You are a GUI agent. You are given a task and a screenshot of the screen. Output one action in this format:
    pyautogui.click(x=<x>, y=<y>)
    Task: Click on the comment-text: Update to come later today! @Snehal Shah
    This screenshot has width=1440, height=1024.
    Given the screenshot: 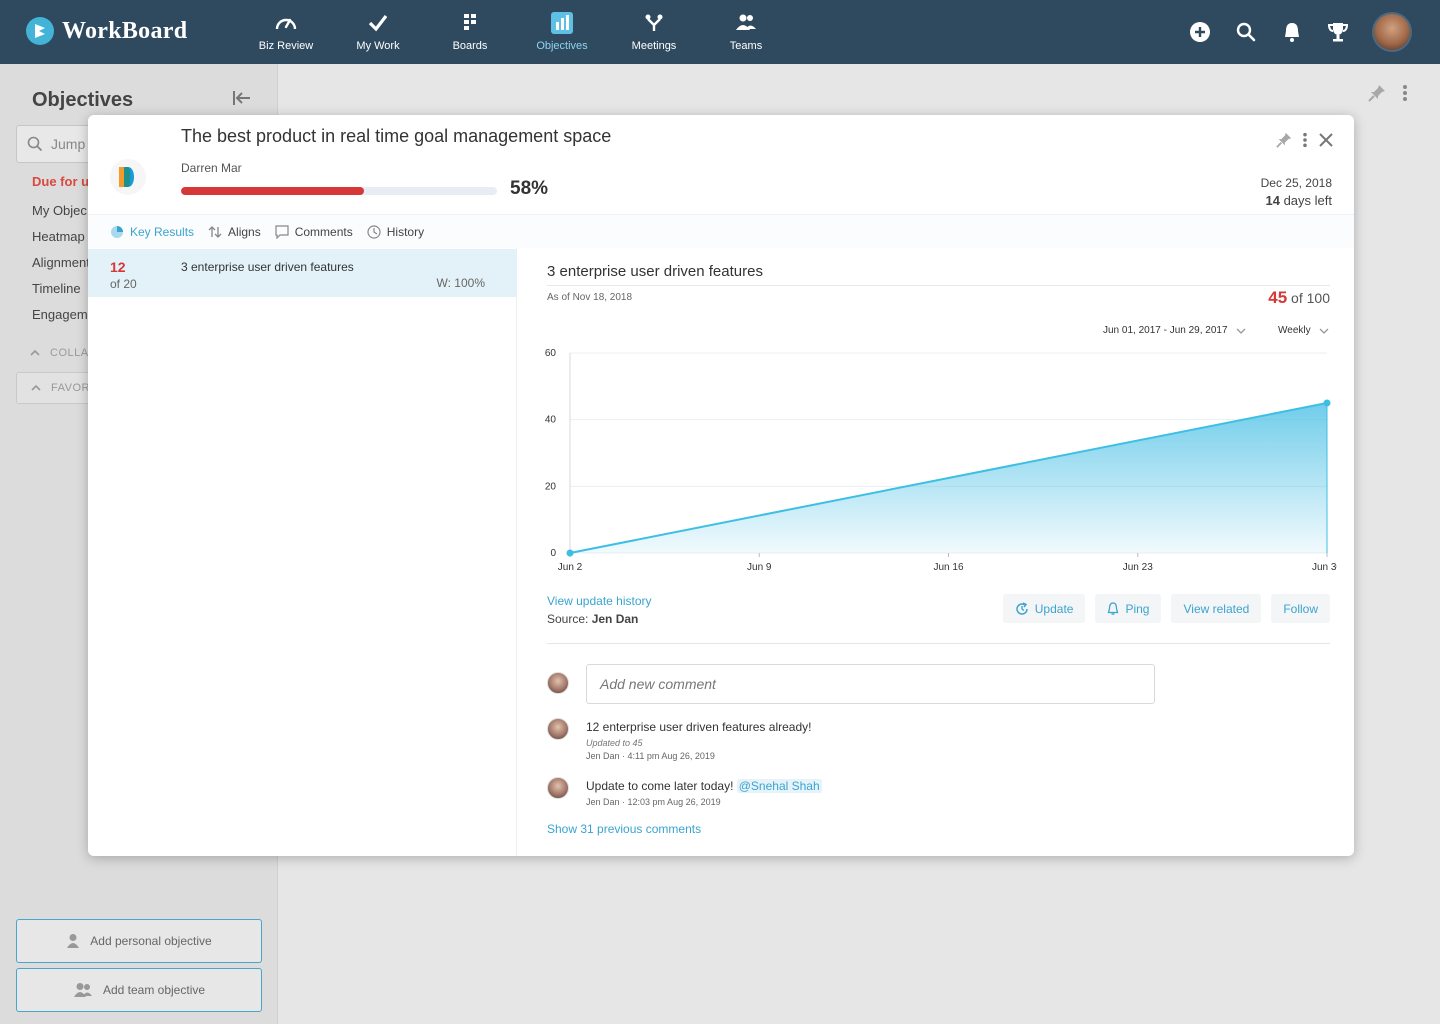 What is the action you would take?
    pyautogui.click(x=704, y=786)
    